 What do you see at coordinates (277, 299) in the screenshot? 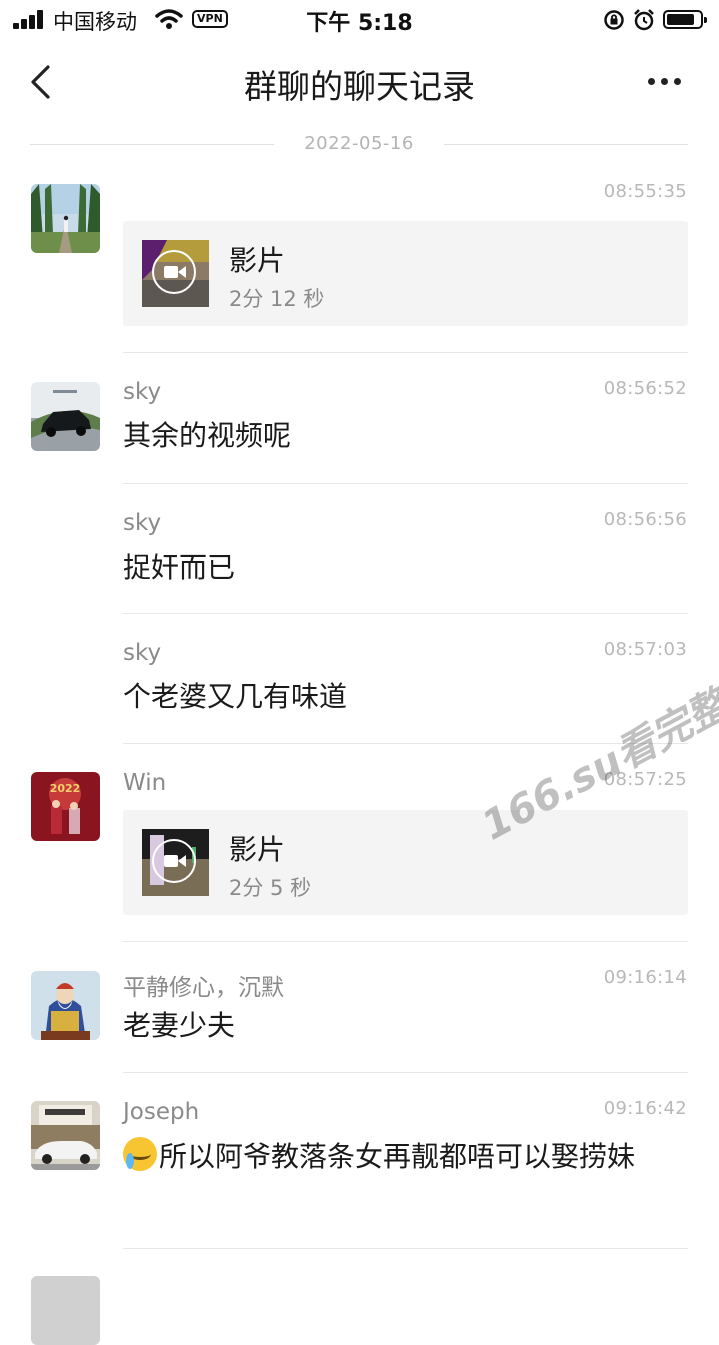
I see `video-duration: 2分 12 秒` at bounding box center [277, 299].